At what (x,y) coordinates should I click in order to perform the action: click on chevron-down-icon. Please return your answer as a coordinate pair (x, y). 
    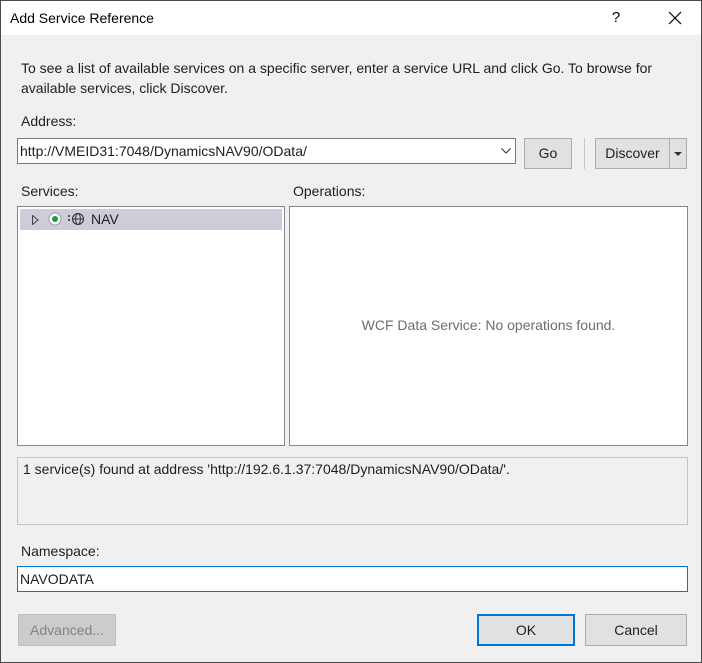
    Looking at the image, I should click on (506, 151).